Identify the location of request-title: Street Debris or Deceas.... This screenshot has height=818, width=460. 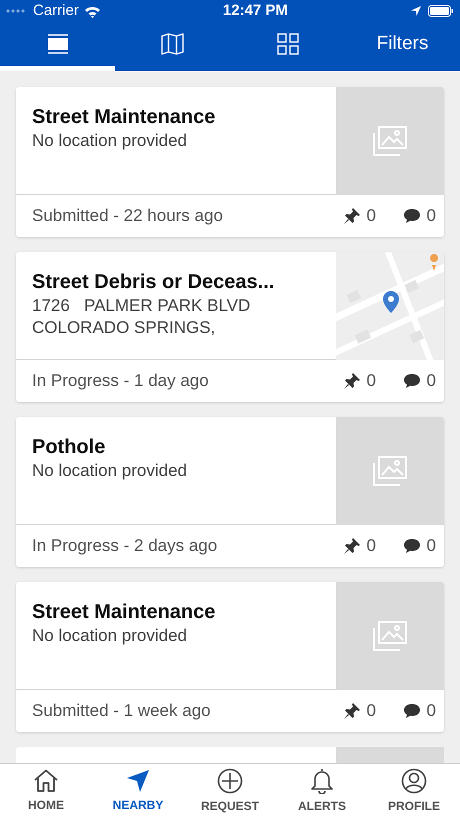
(154, 282).